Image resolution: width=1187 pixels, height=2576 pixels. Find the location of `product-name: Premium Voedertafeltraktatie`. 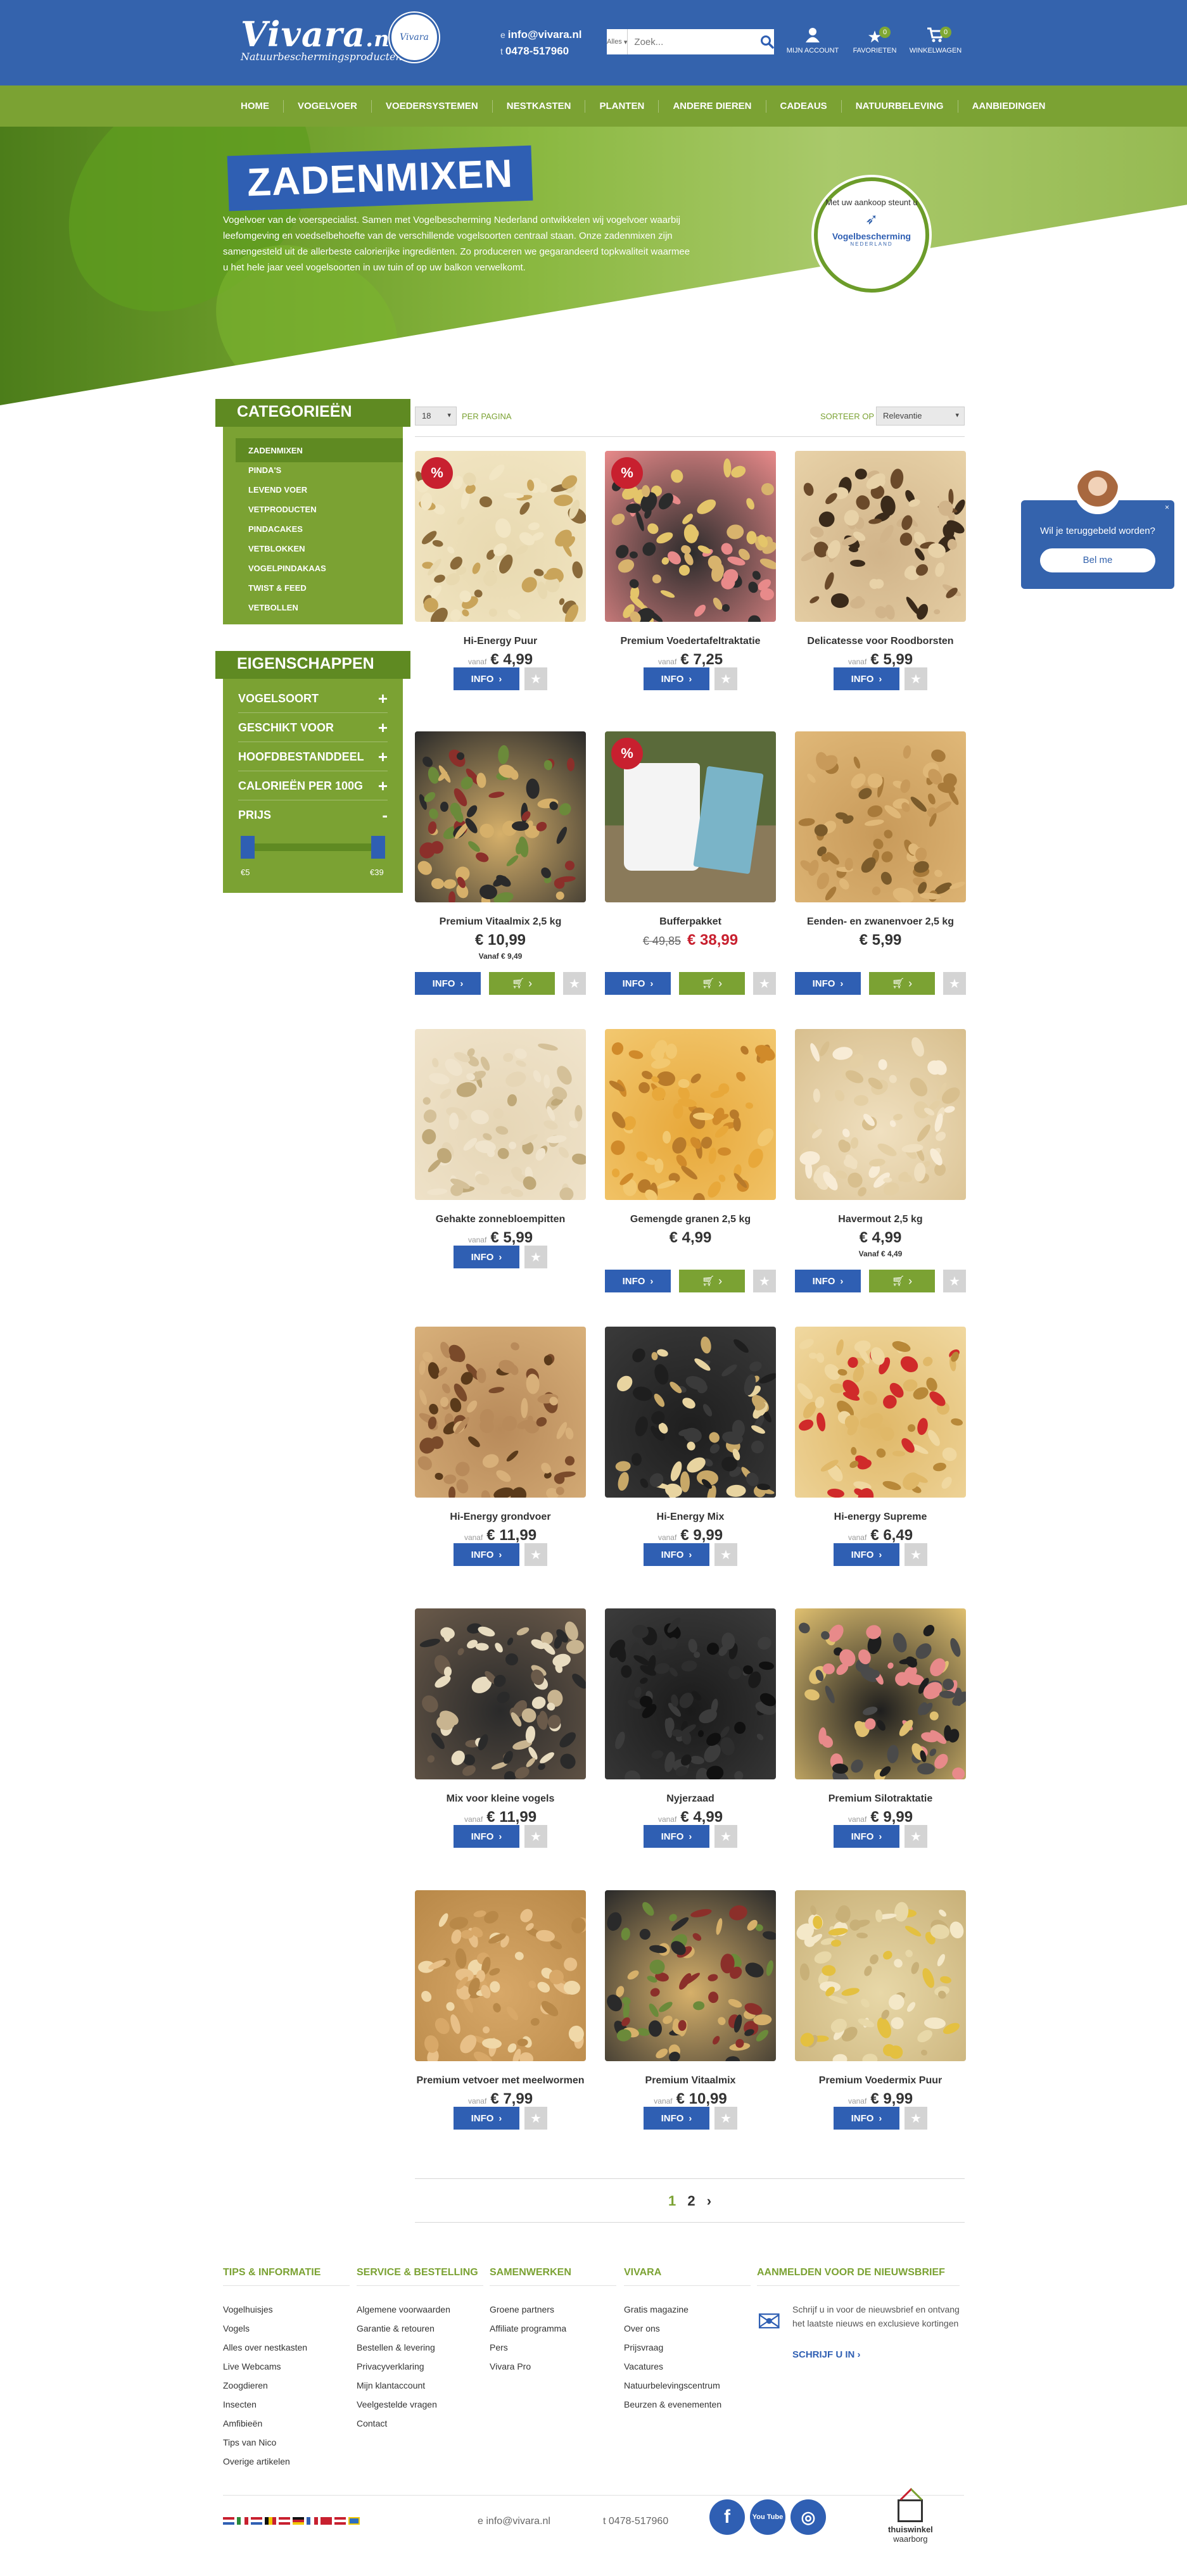

product-name: Premium Voedertafeltraktatie is located at coordinates (690, 641).